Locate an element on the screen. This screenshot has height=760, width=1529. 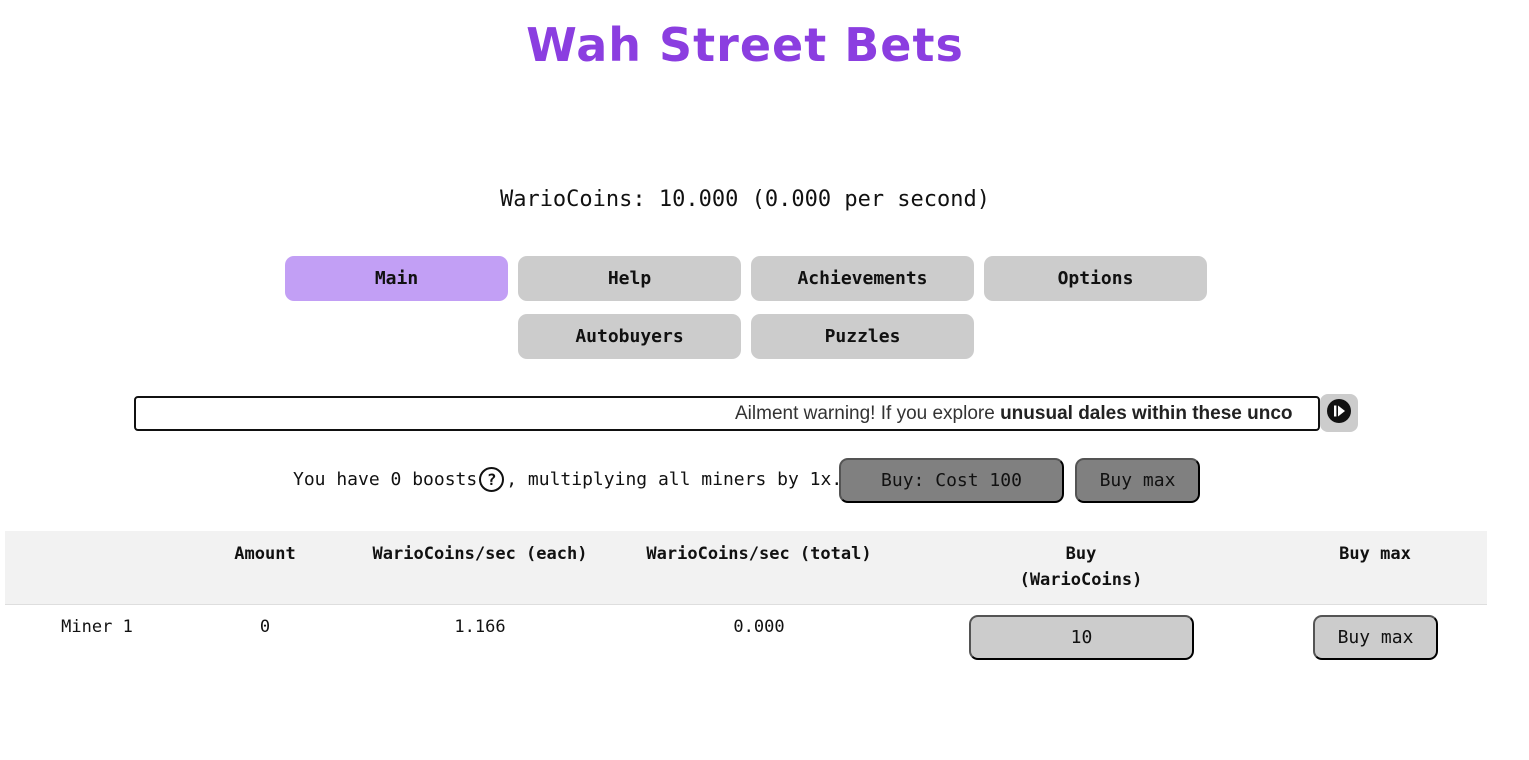
miner-rate-total: 0.000 is located at coordinates (759, 627).